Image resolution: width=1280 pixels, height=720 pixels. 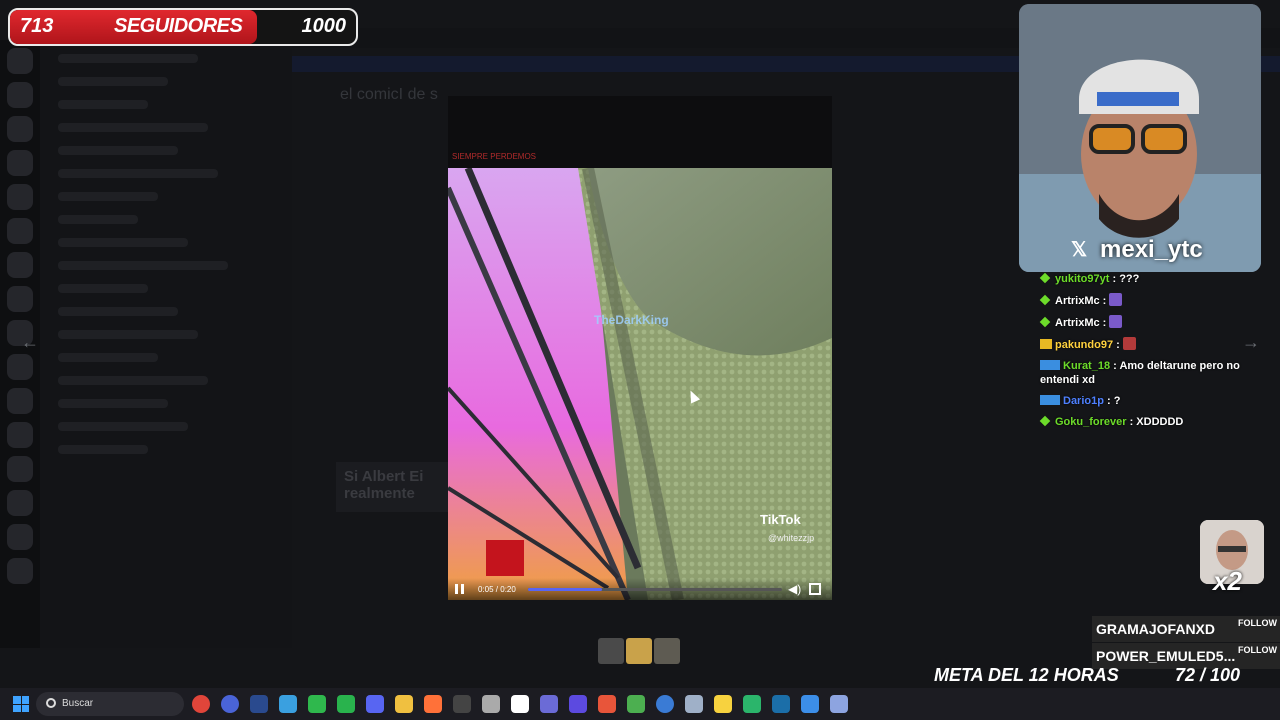 I want to click on goal-count: 72 / 100, so click(x=1208, y=675).